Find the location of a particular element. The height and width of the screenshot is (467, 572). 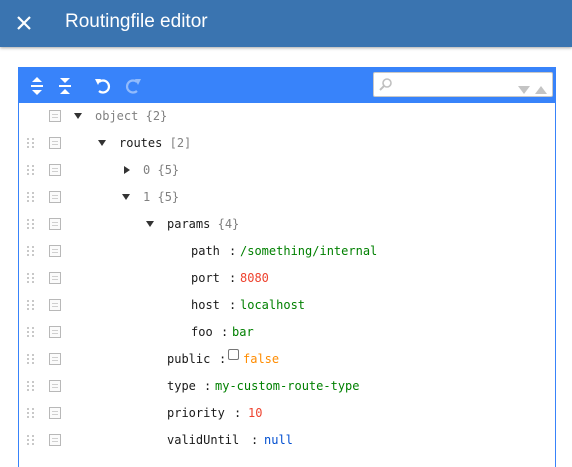

field-name: priority is located at coordinates (196, 413).